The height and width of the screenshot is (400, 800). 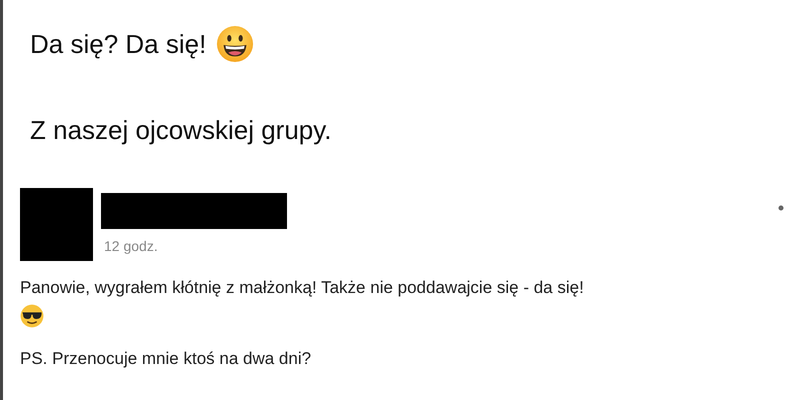 I want to click on post-text: PS. Przenocuje mnie ktoś na dwa dni?, so click(x=166, y=359).